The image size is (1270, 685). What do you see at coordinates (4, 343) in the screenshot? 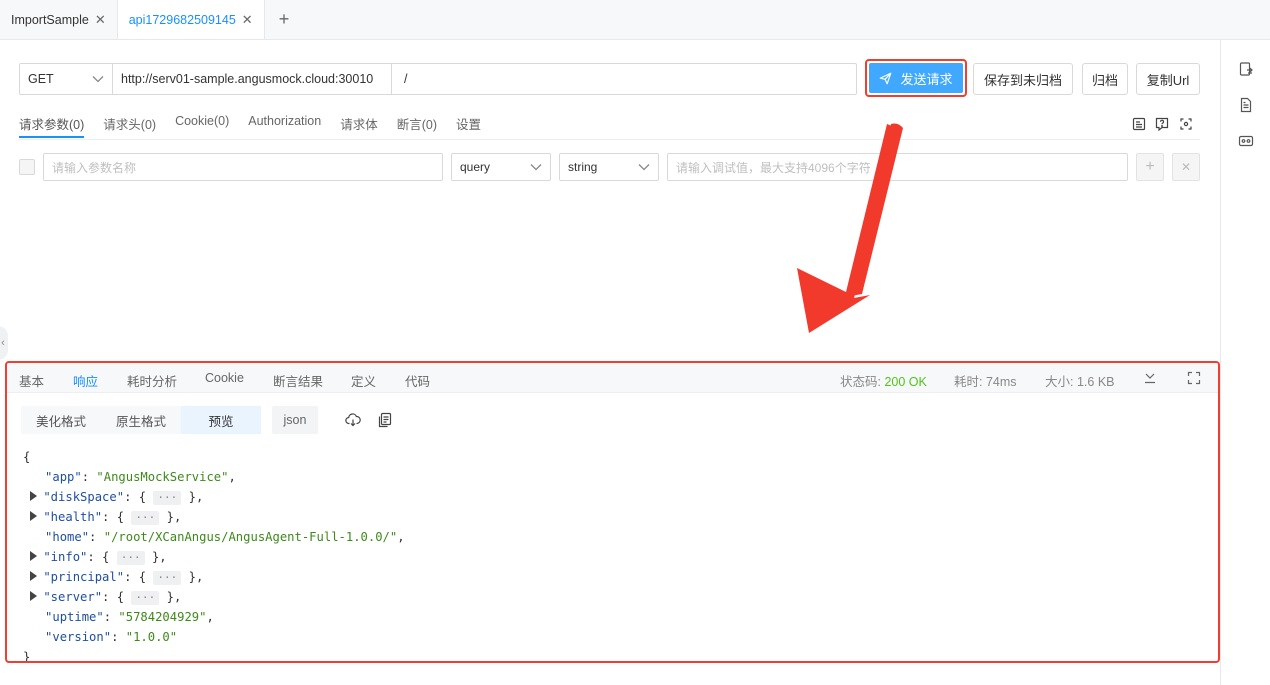
I see `collapse-handle: ‹` at bounding box center [4, 343].